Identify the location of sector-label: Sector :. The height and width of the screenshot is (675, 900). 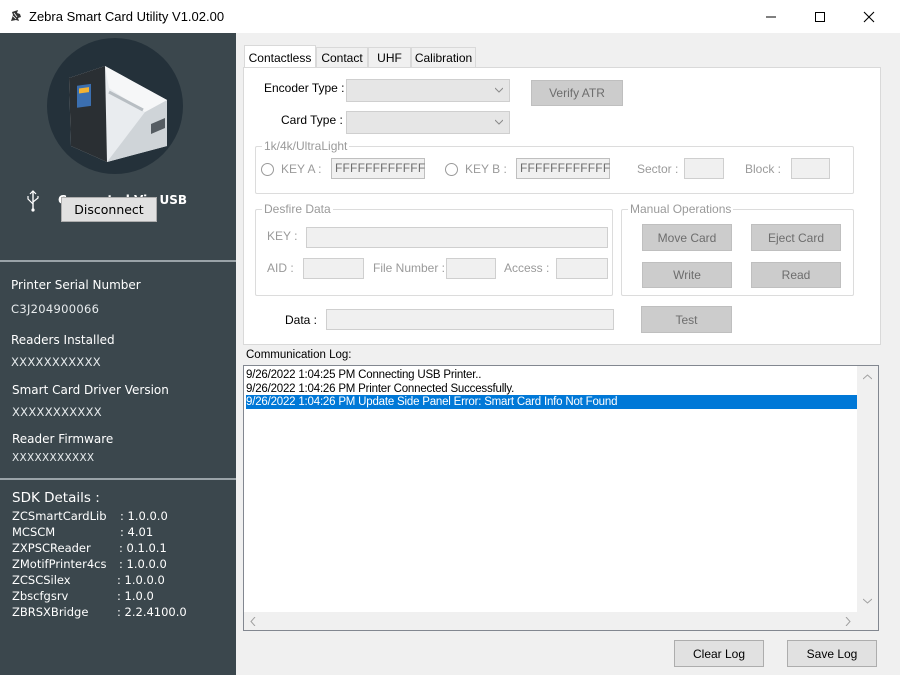
(658, 169).